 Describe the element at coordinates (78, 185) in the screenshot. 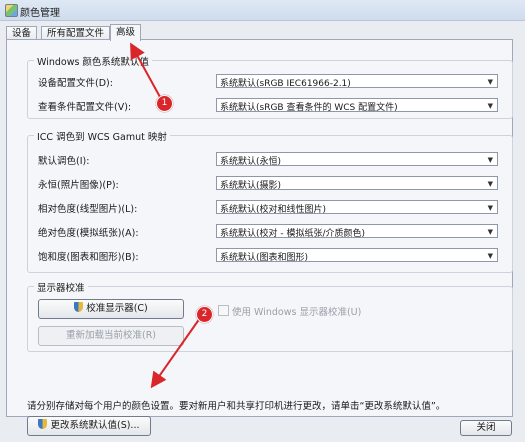

I see `perceptual-label: 永恒(照片图像)(P):` at that location.